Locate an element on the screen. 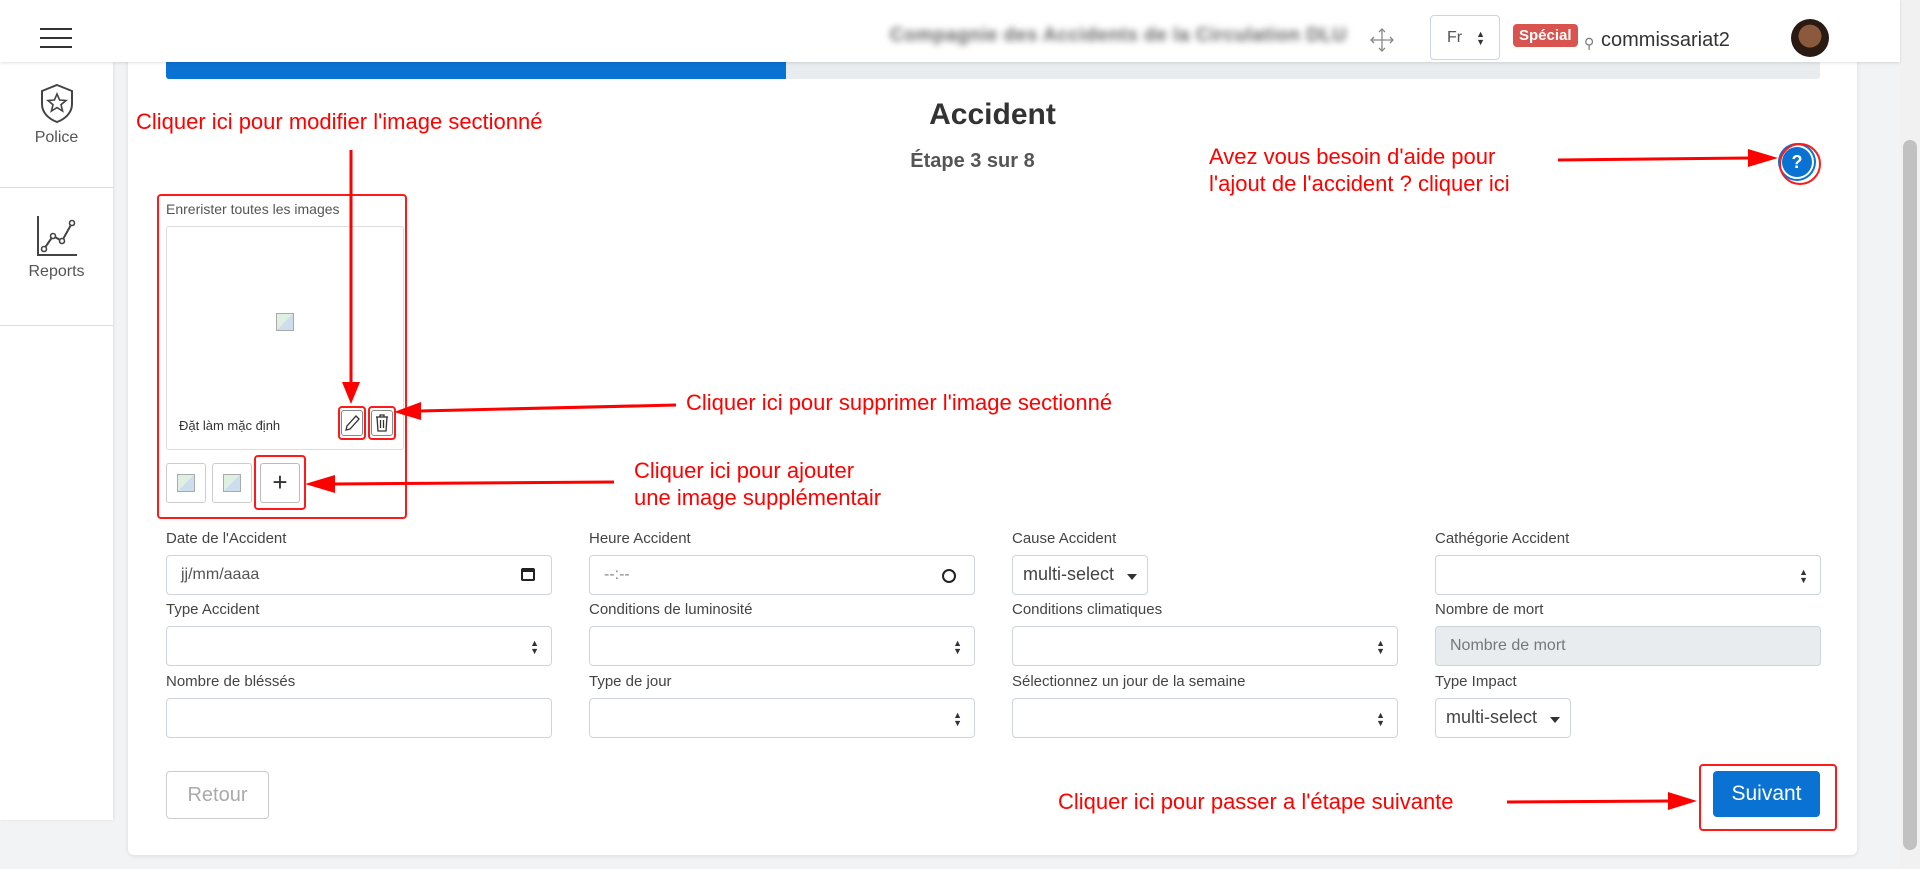  date-label: Date de l'Accident is located at coordinates (226, 538).